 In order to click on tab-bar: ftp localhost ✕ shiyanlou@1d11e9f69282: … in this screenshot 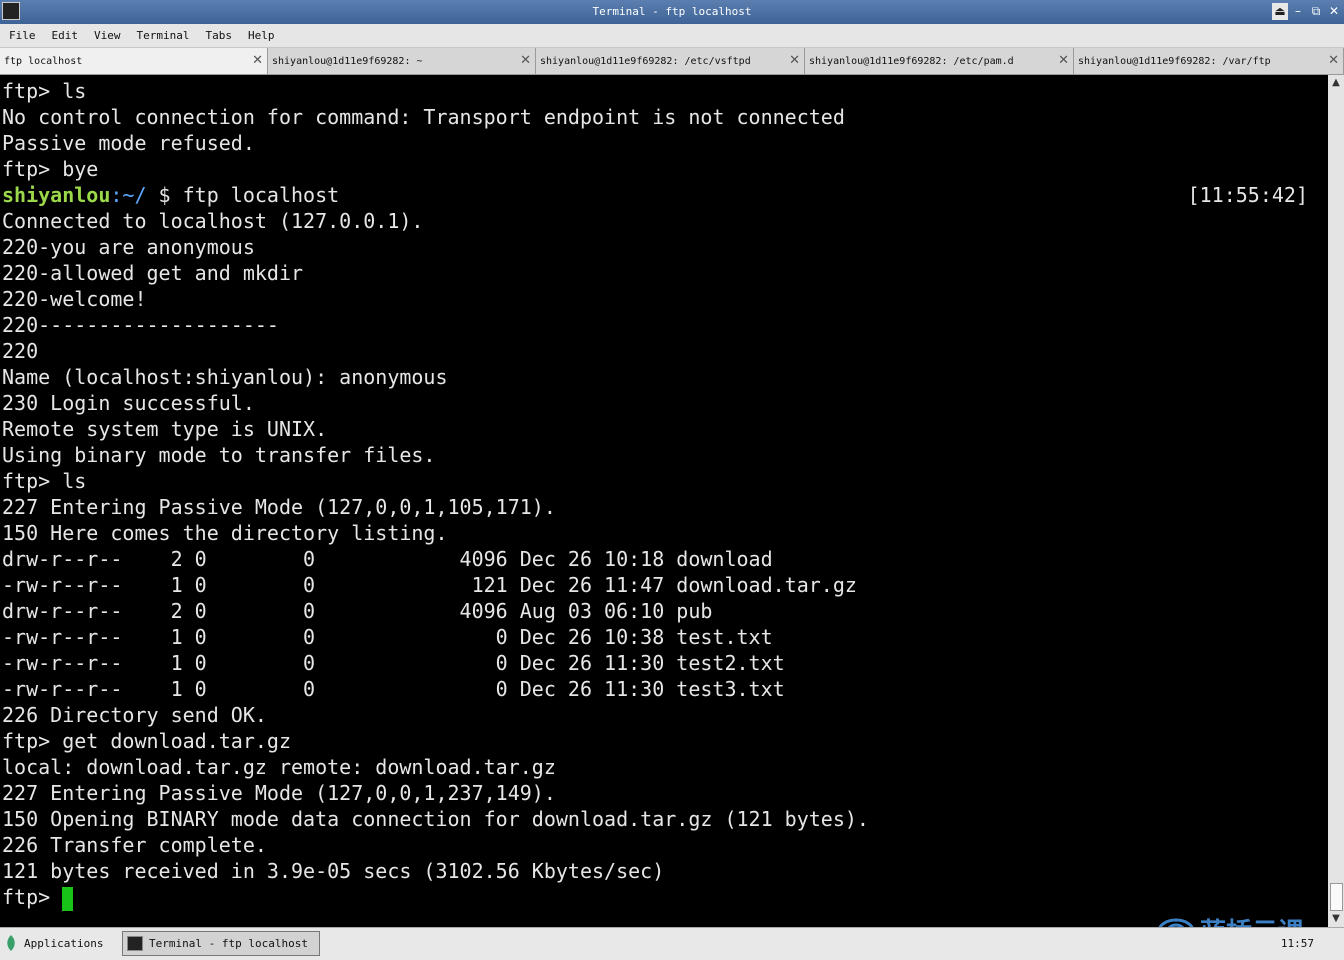, I will do `click(672, 61)`.